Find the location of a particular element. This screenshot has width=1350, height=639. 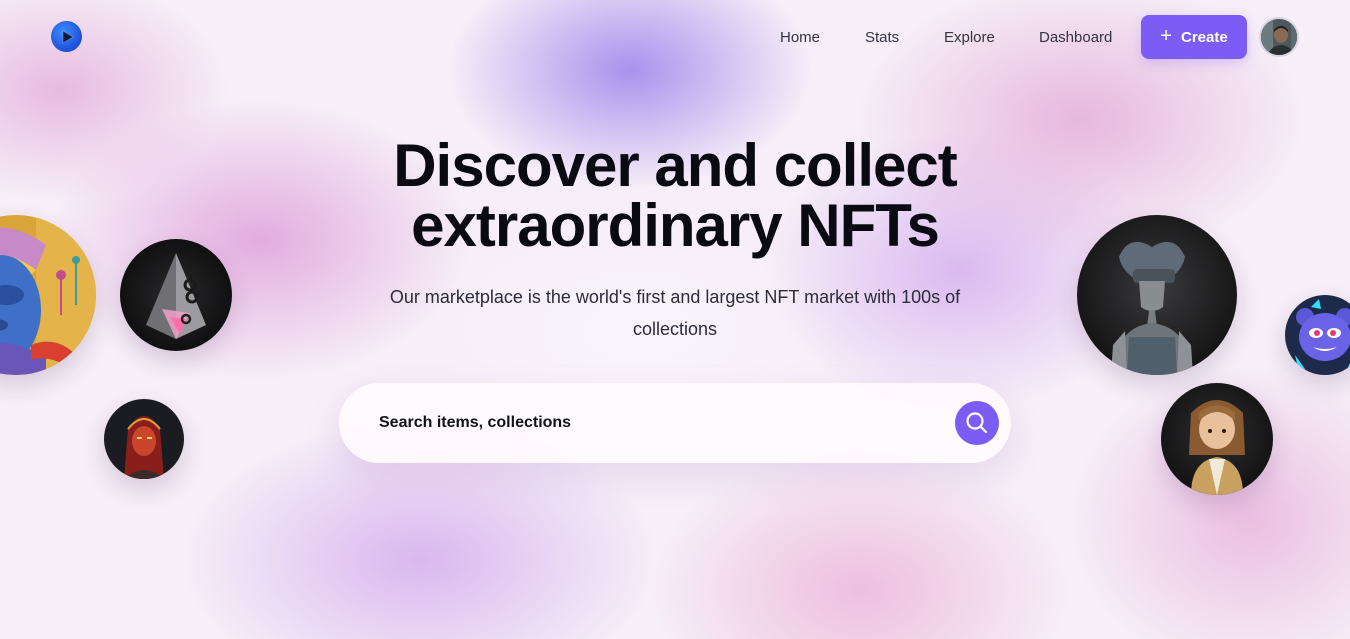

play-icon is located at coordinates (68, 36).